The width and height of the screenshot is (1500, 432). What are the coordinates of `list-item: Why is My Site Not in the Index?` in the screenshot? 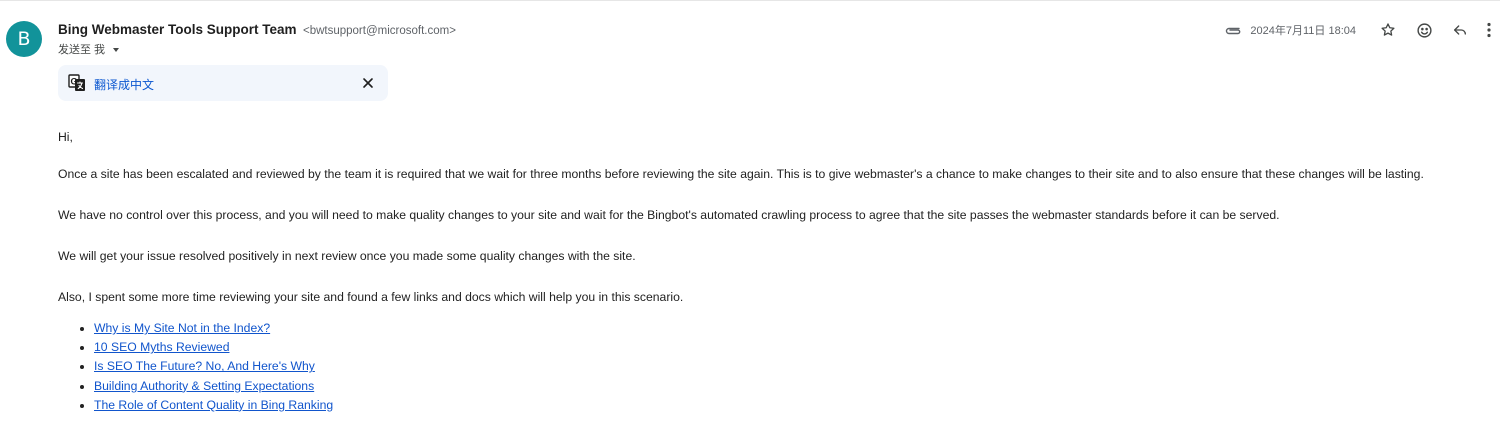 It's located at (206, 330).